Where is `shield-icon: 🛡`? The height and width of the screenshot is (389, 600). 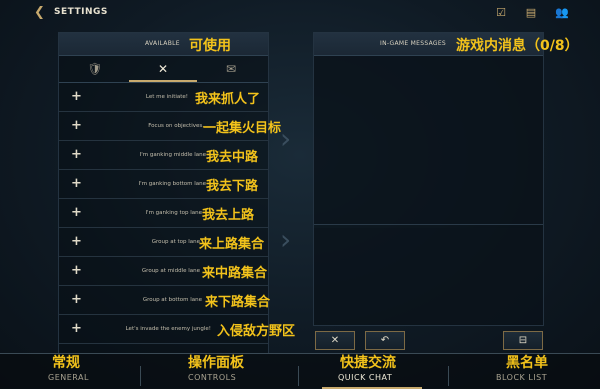 shield-icon: 🛡 is located at coordinates (95, 69).